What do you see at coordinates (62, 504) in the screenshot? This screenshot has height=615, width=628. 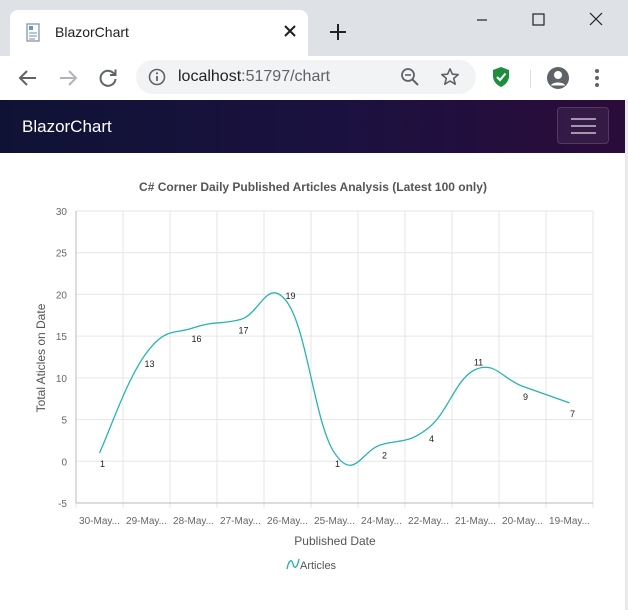 I see `y-tick-label: -5` at bounding box center [62, 504].